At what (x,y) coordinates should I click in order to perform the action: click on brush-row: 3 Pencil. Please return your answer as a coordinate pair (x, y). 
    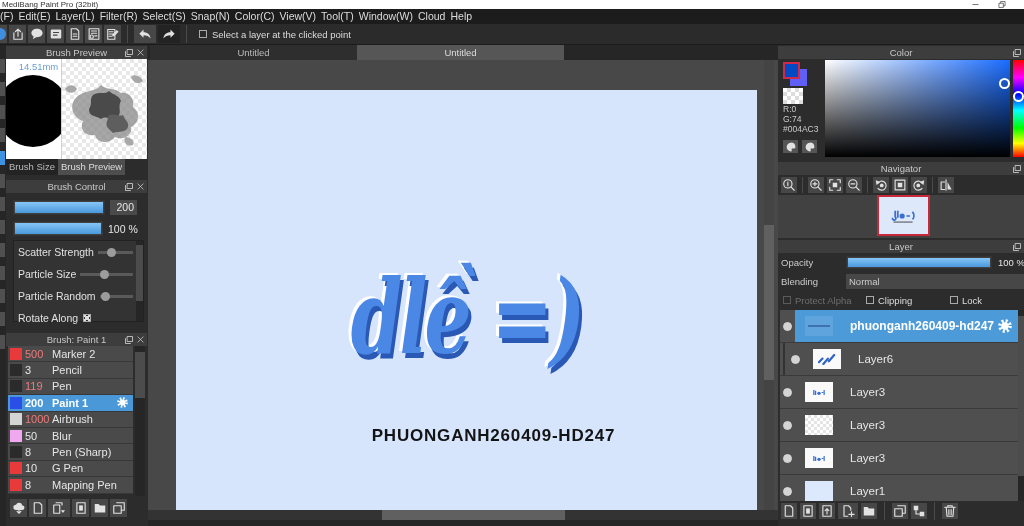
    Looking at the image, I should click on (70, 370).